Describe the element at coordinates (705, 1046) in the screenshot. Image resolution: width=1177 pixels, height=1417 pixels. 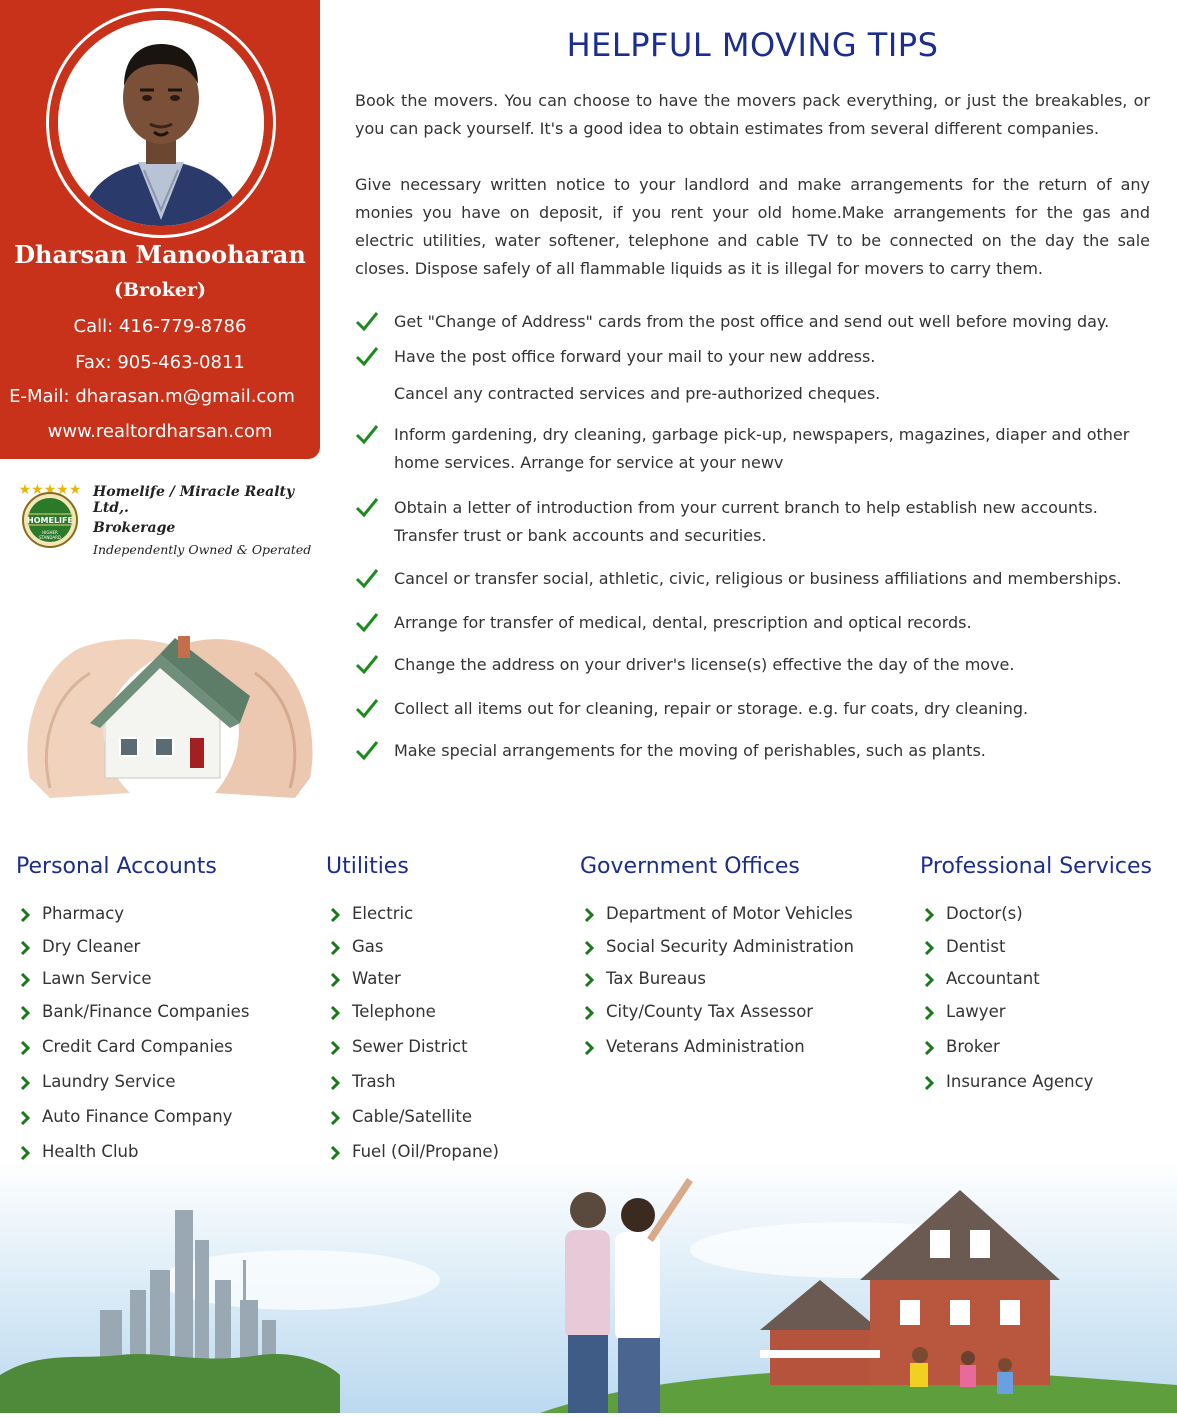
I see `list-item-label: Veterans Administration` at that location.